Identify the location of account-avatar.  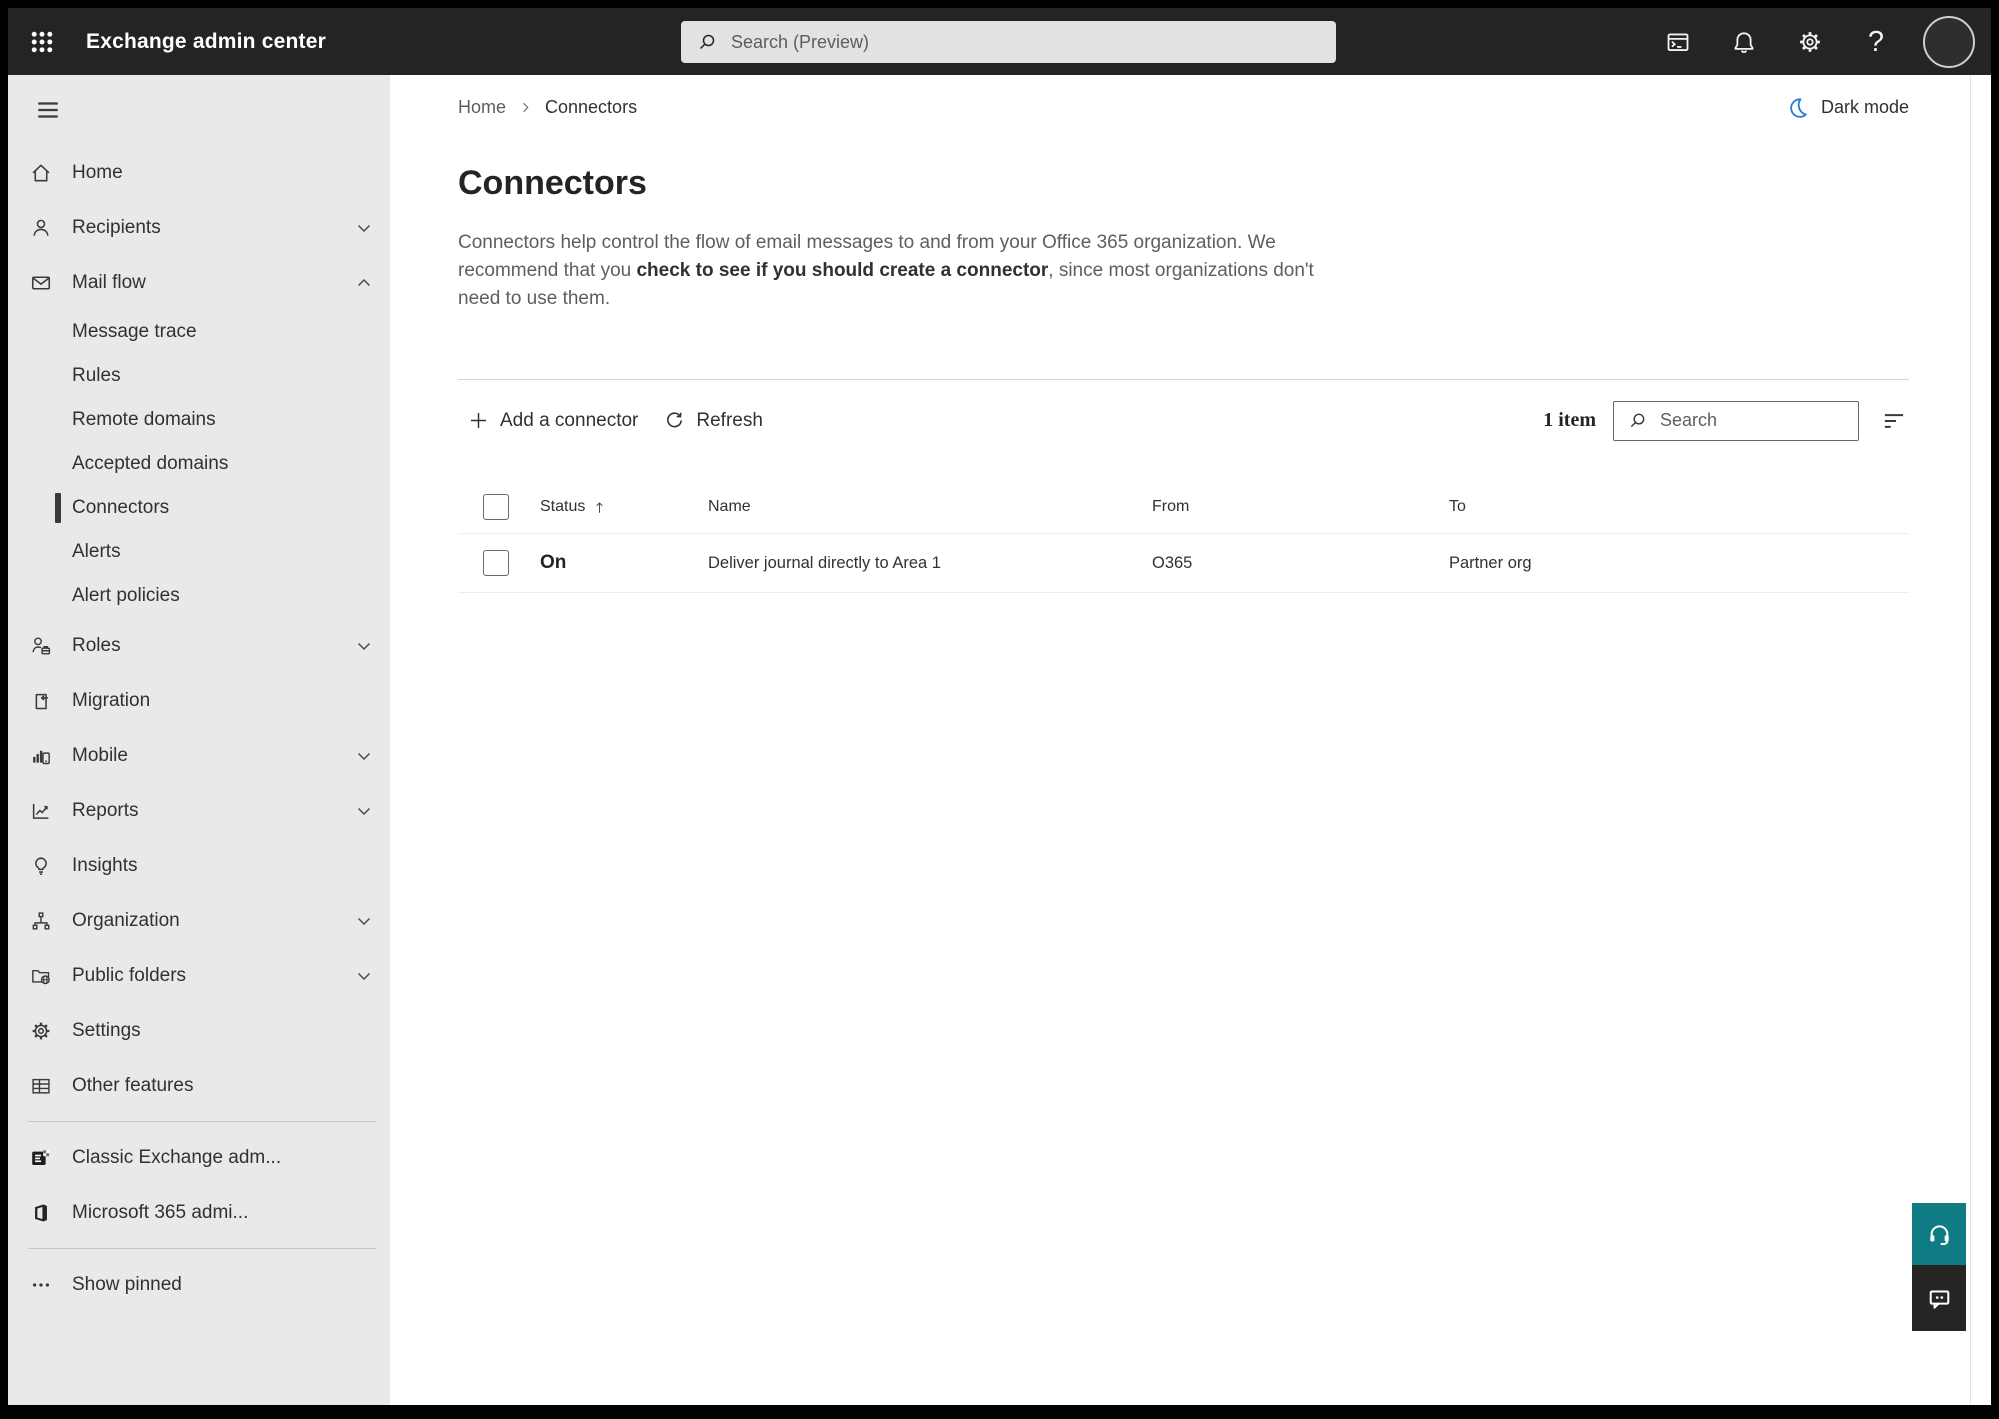
(1949, 41).